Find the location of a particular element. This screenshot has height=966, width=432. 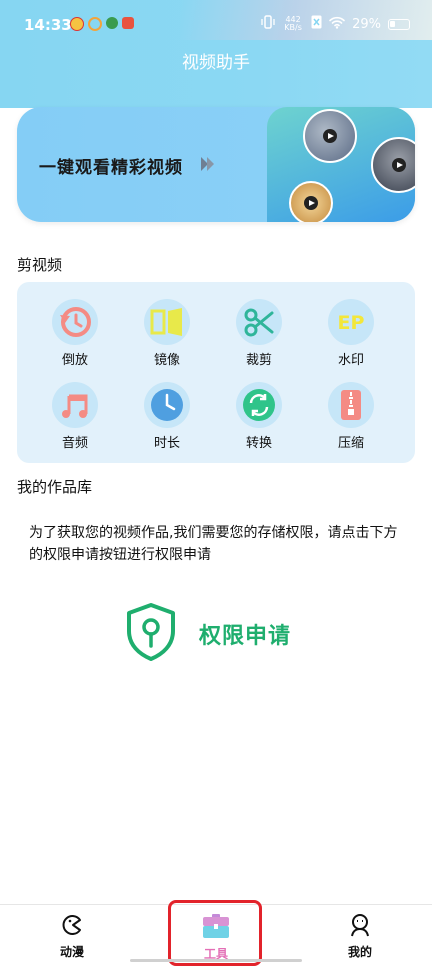

library-section-title: 我的作品库 is located at coordinates (55, 487).